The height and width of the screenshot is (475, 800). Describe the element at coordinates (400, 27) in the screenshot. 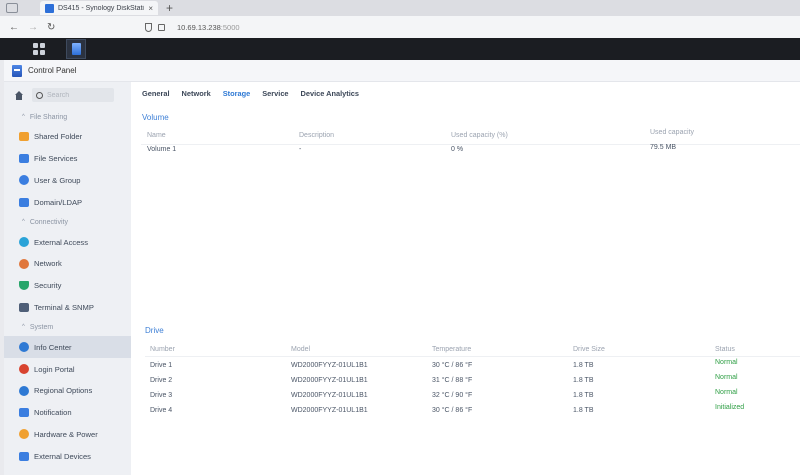

I see `browser-navigation-bar: ← → ↻ 10.69.13.238:5000` at that location.